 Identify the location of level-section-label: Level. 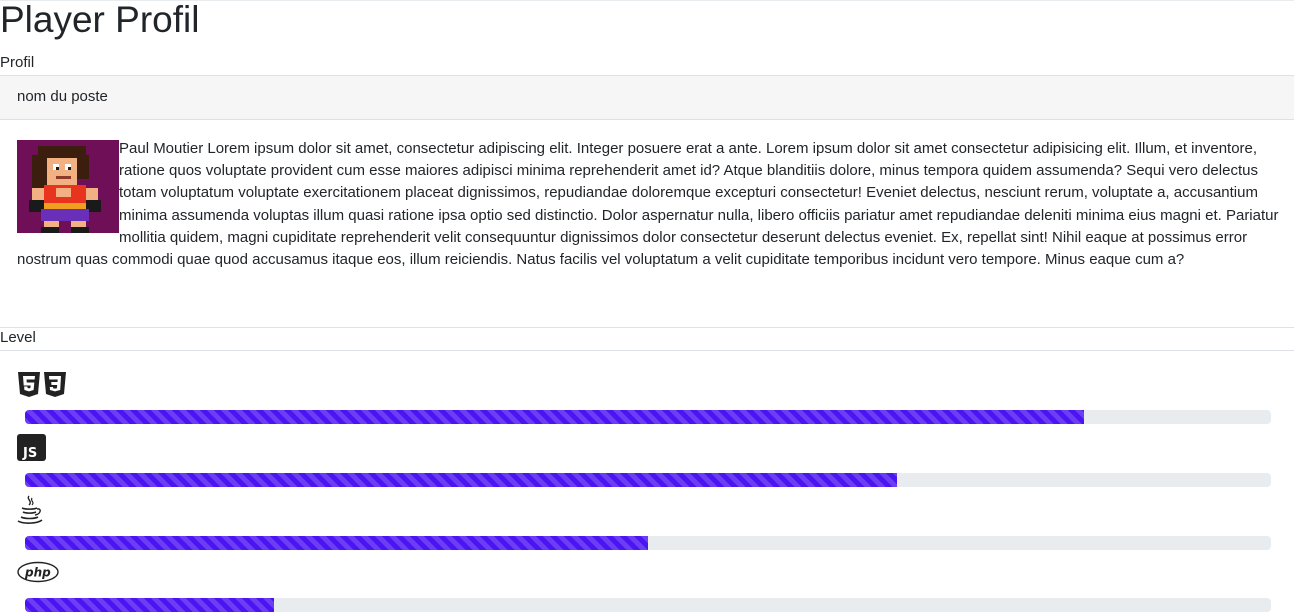
(18, 337).